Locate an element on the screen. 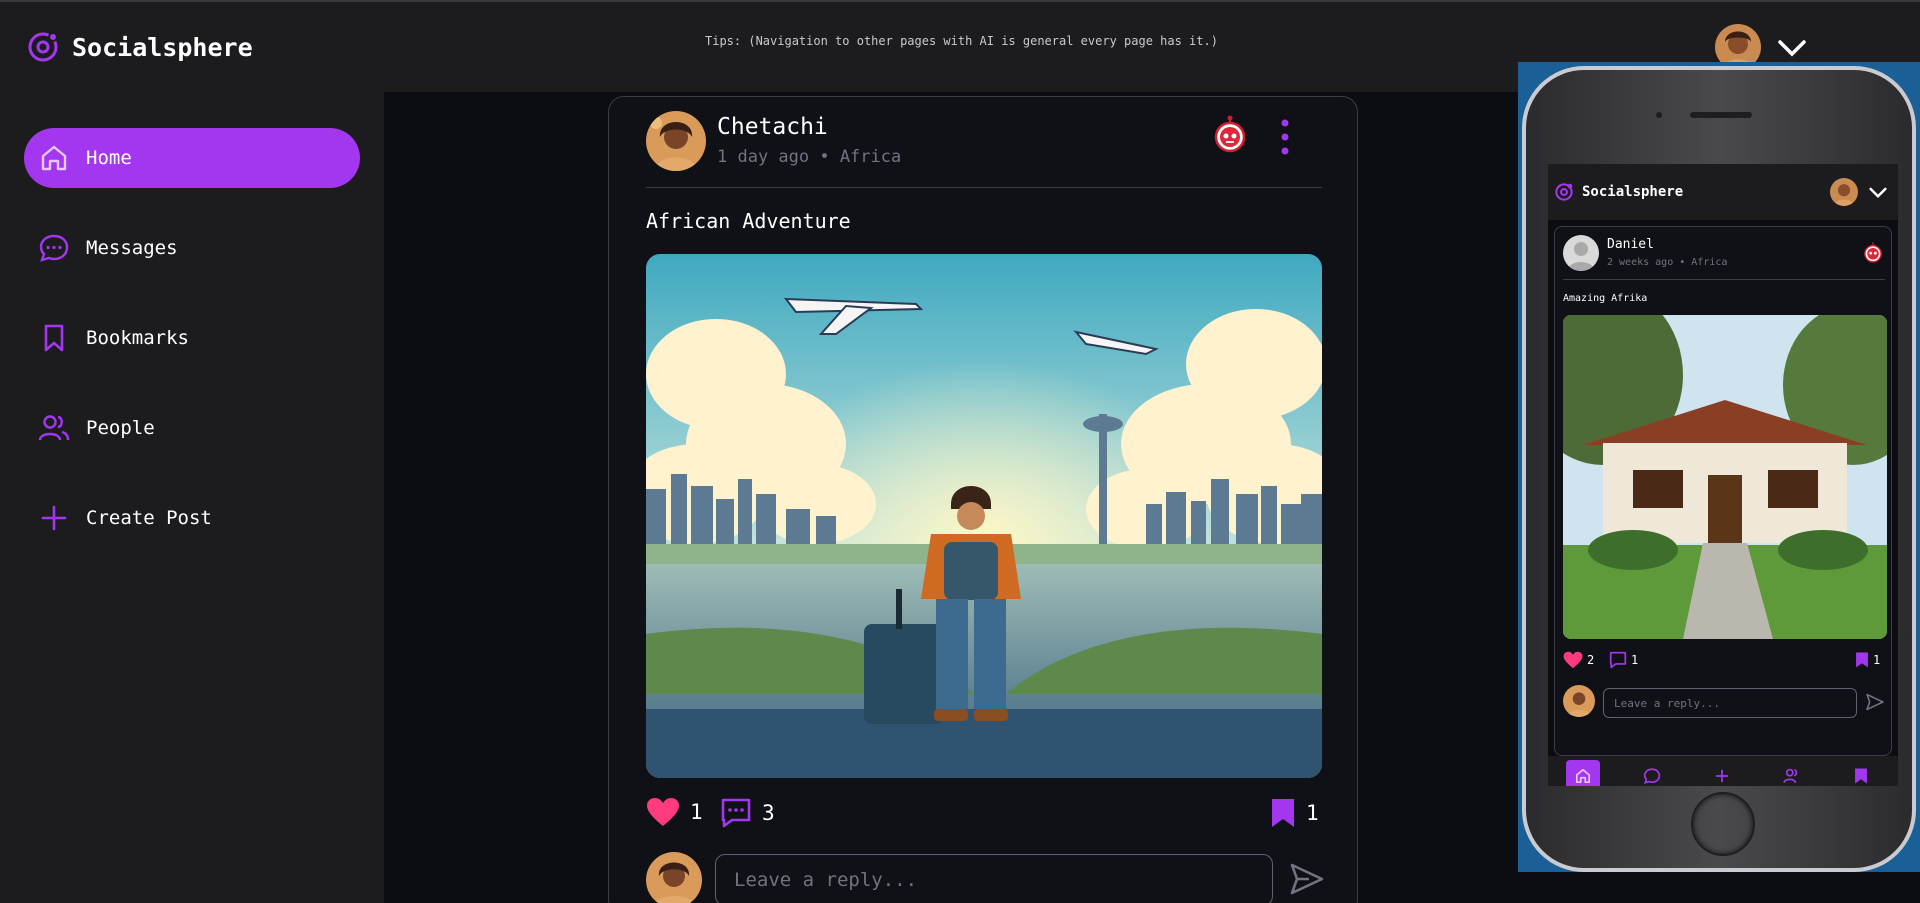 The image size is (1920, 903). reply-input is located at coordinates (994, 878).